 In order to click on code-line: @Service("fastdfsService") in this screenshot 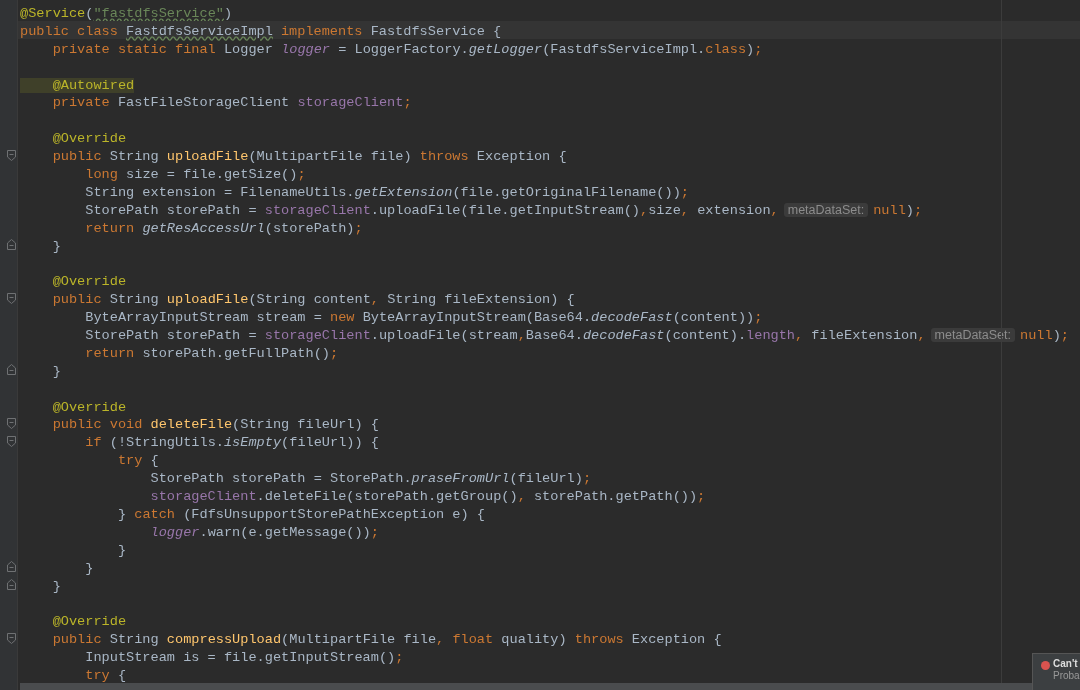, I will do `click(126, 13)`.